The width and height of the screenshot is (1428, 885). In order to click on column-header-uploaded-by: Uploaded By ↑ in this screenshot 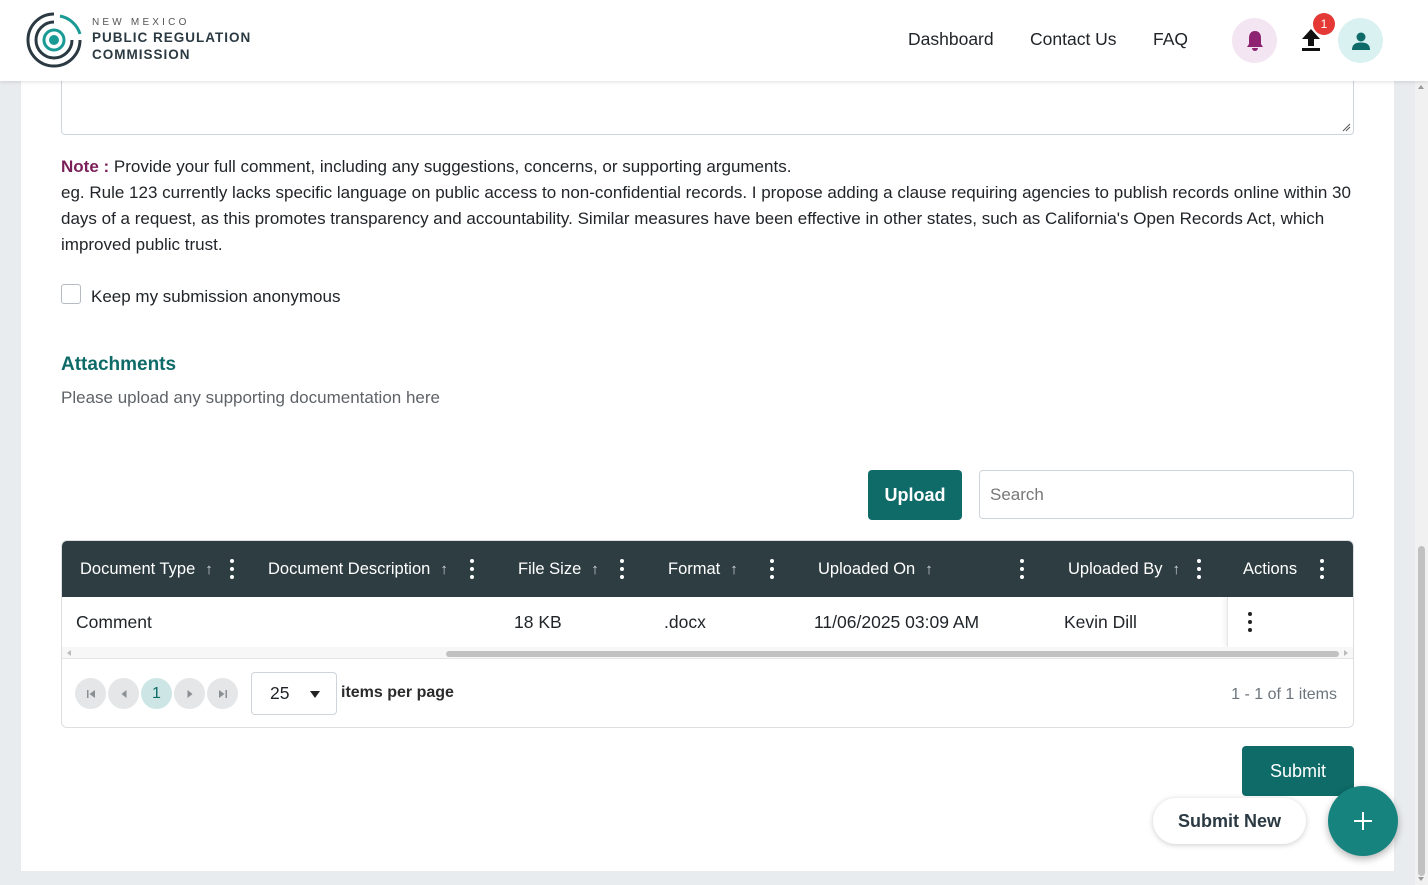, I will do `click(1124, 569)`.